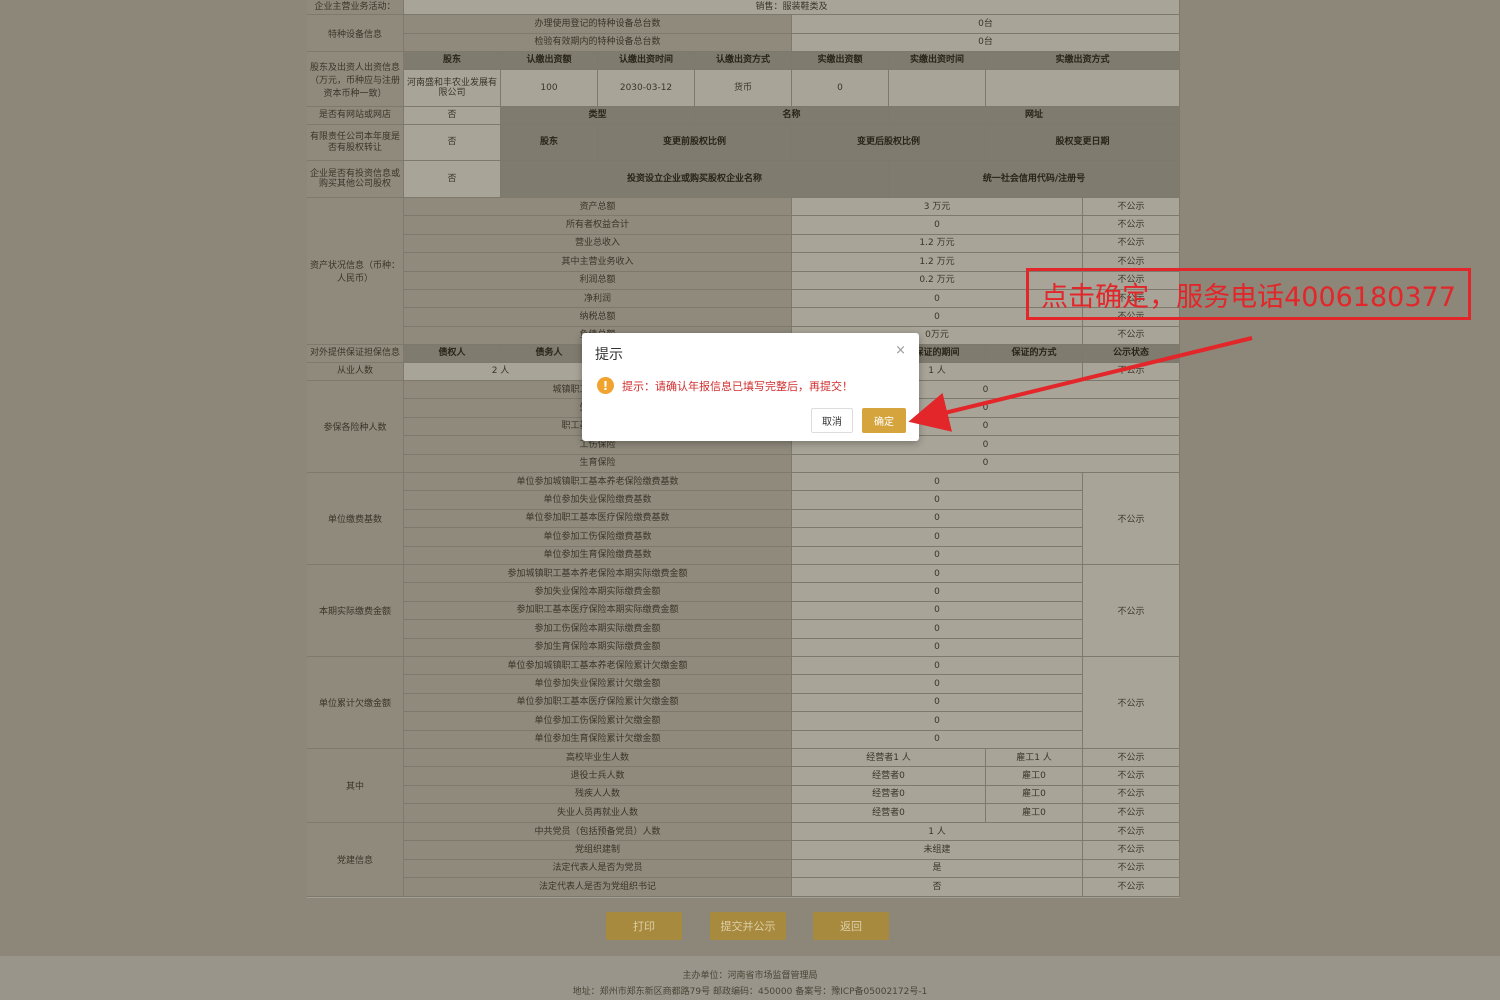 Image resolution: width=1500 pixels, height=1000 pixels. I want to click on row-label: 法定代表人是否为党组织书记, so click(598, 887).